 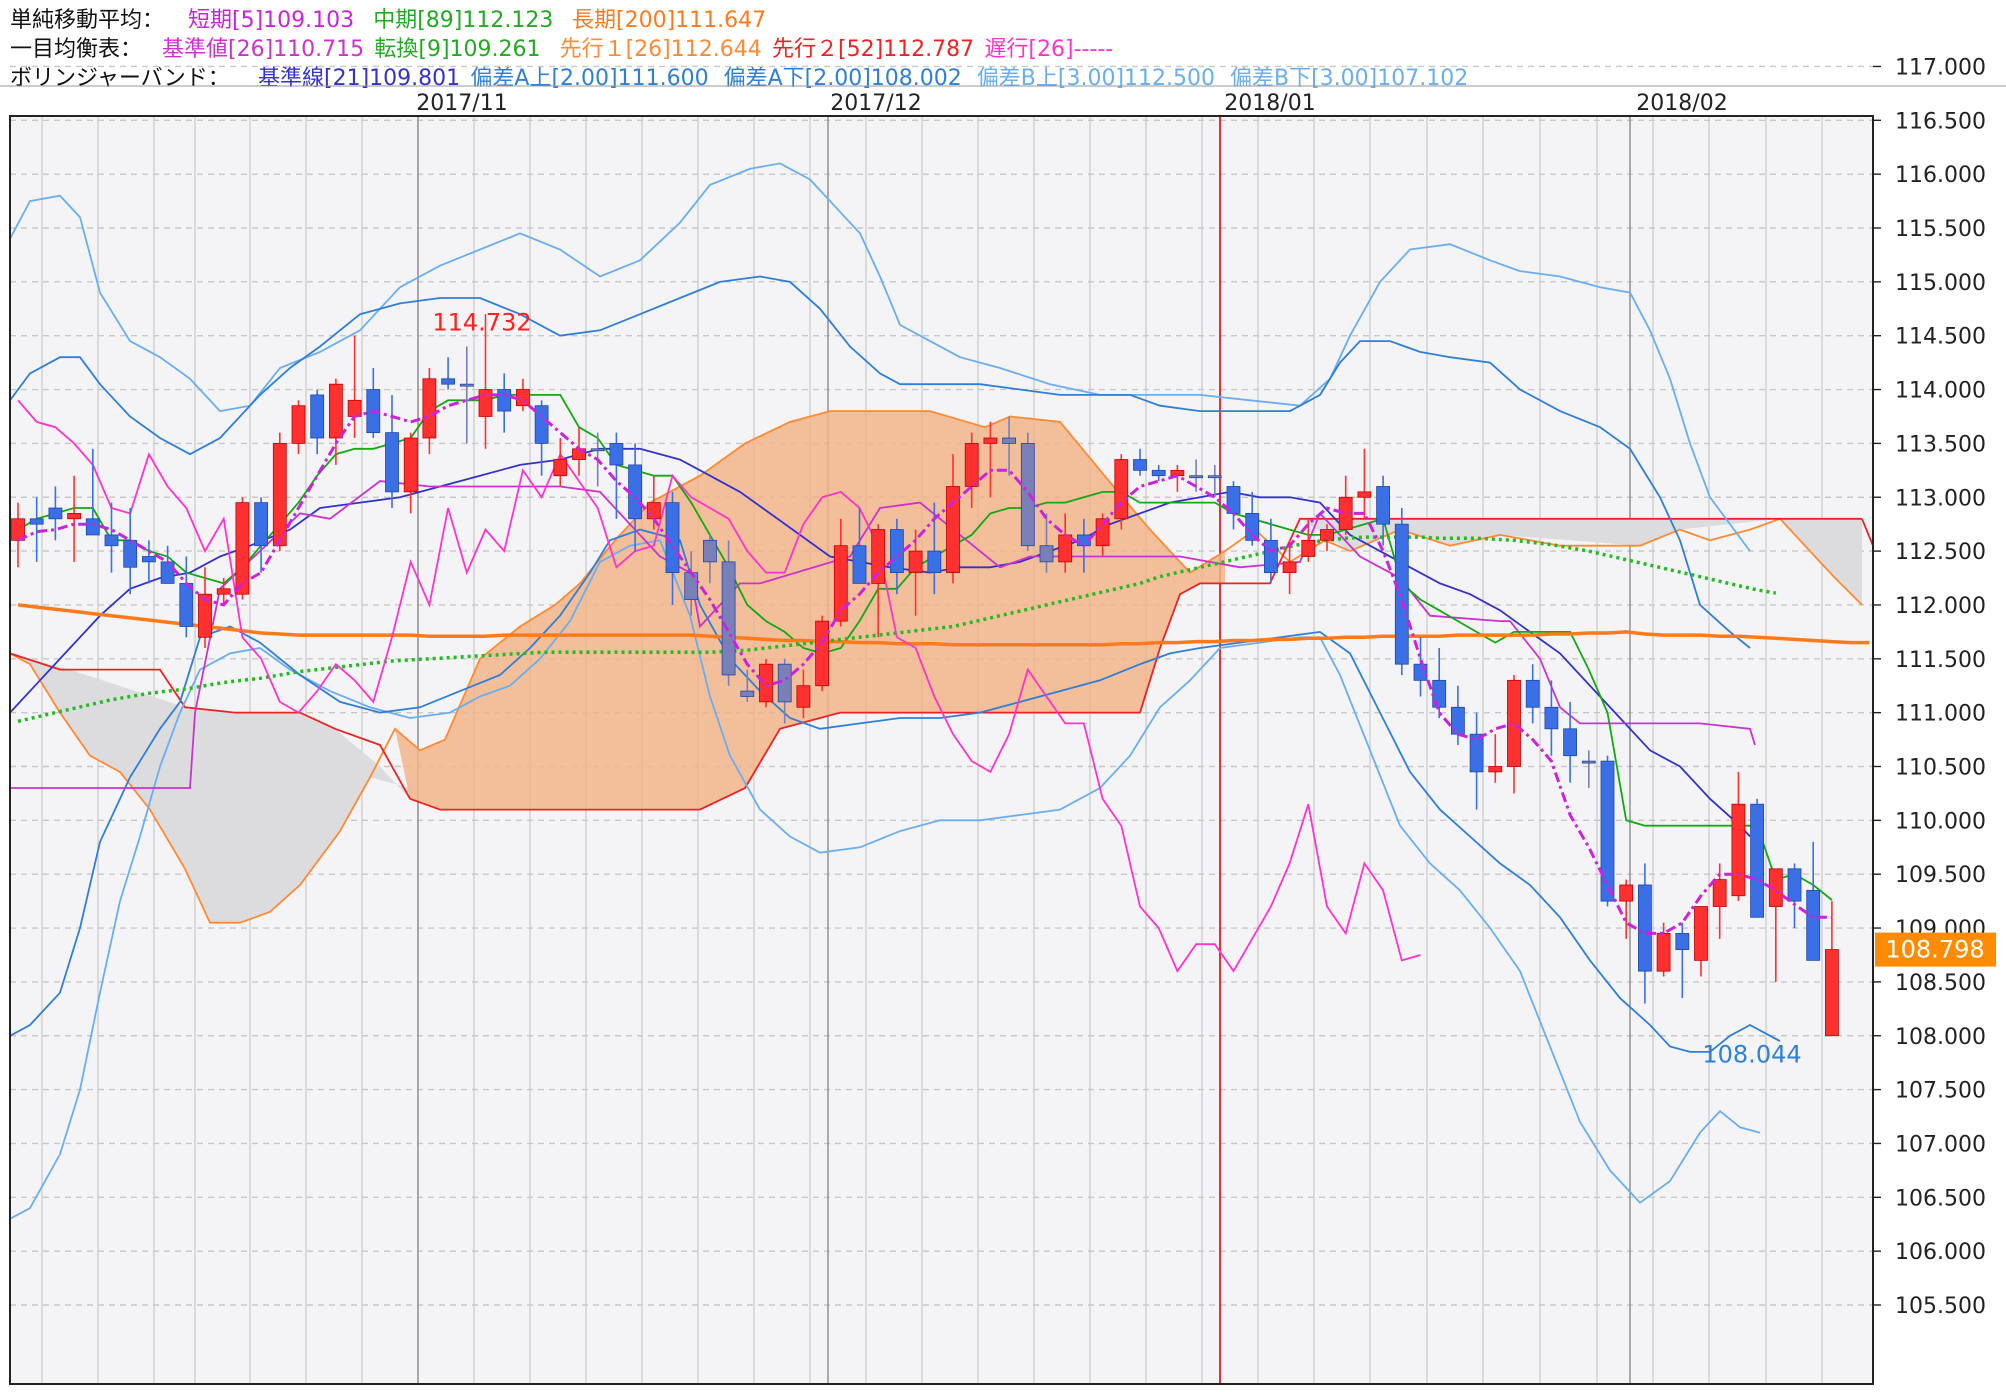 I want to click on month-label: 2017/12, so click(x=875, y=103).